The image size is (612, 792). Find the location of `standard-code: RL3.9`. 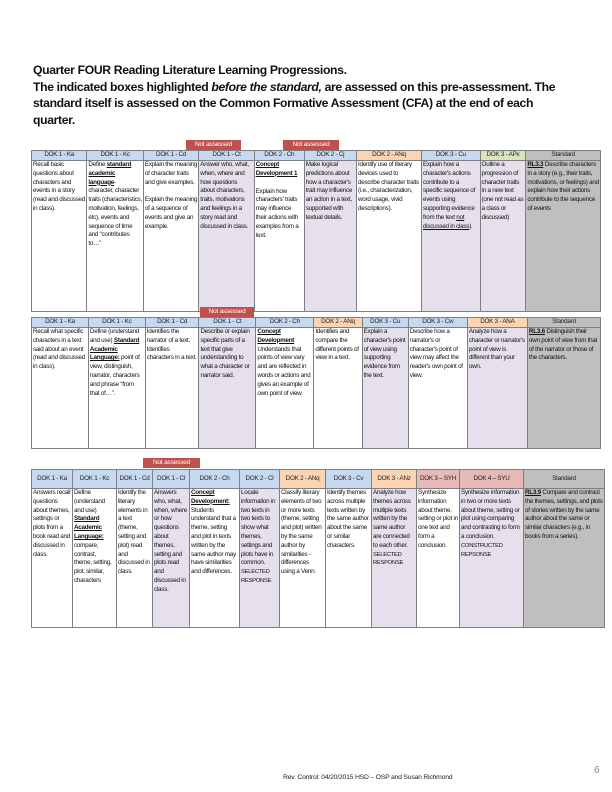

standard-code: RL3.9 is located at coordinates (533, 492).